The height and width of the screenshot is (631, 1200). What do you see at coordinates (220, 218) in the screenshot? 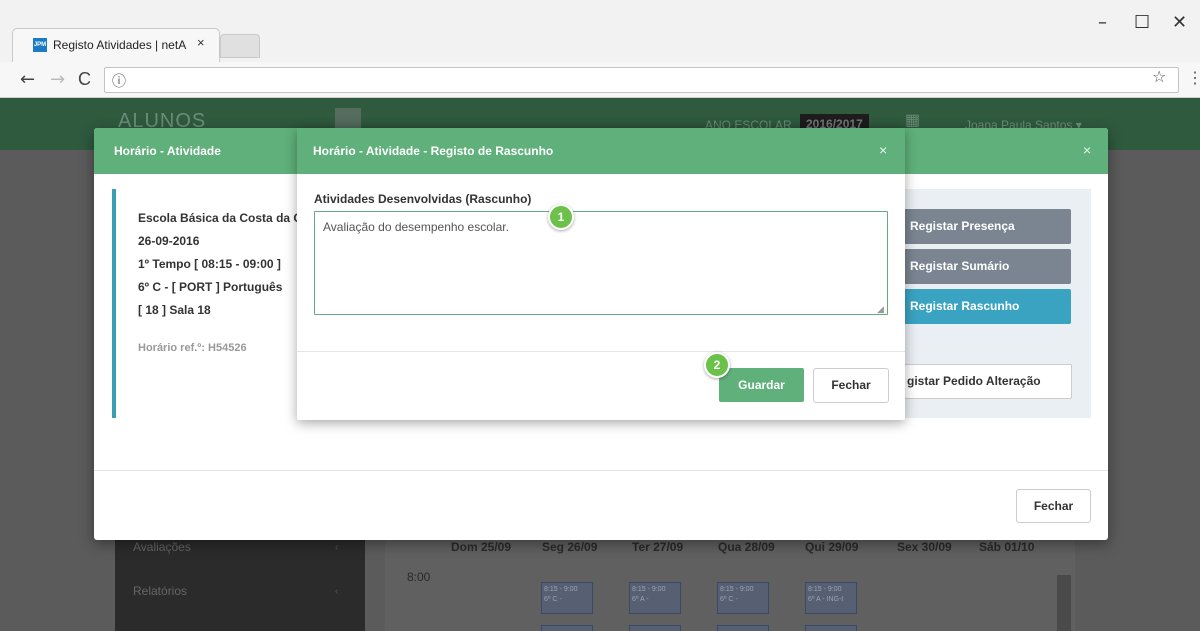
I see `school-name: Escola Básica da Costa da C` at bounding box center [220, 218].